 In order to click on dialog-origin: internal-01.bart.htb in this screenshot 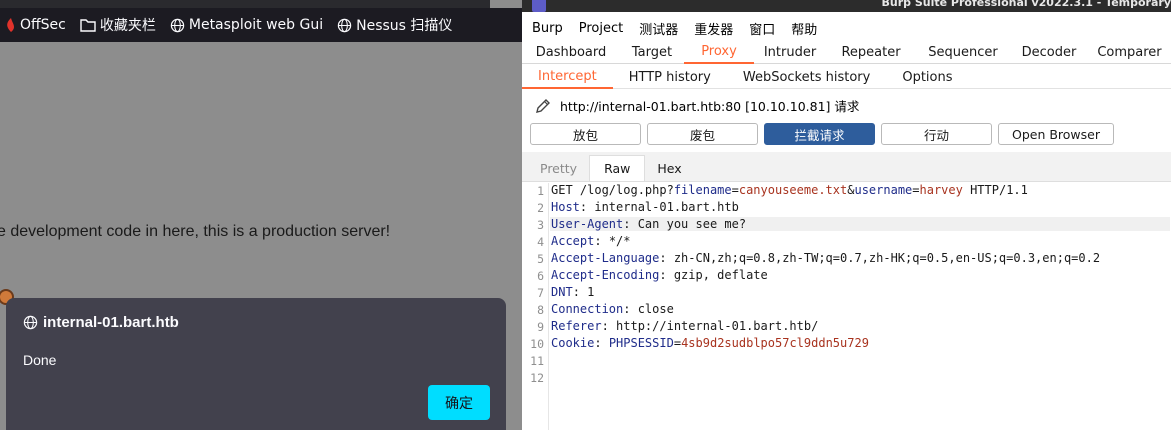, I will do `click(111, 322)`.